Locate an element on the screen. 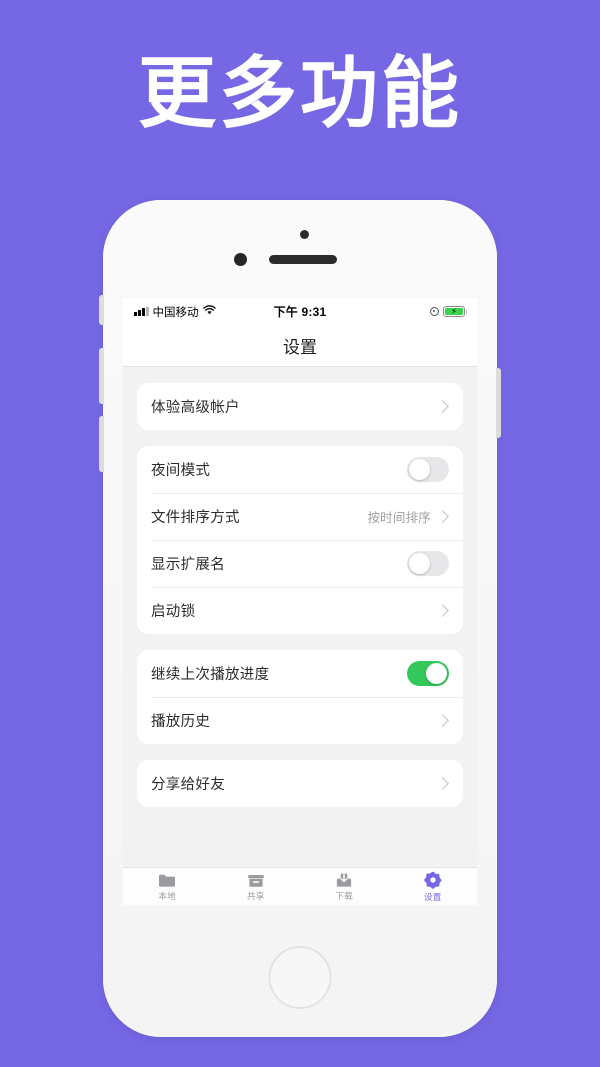 The image size is (600, 1067). nav-bar: 设置 is located at coordinates (300, 346).